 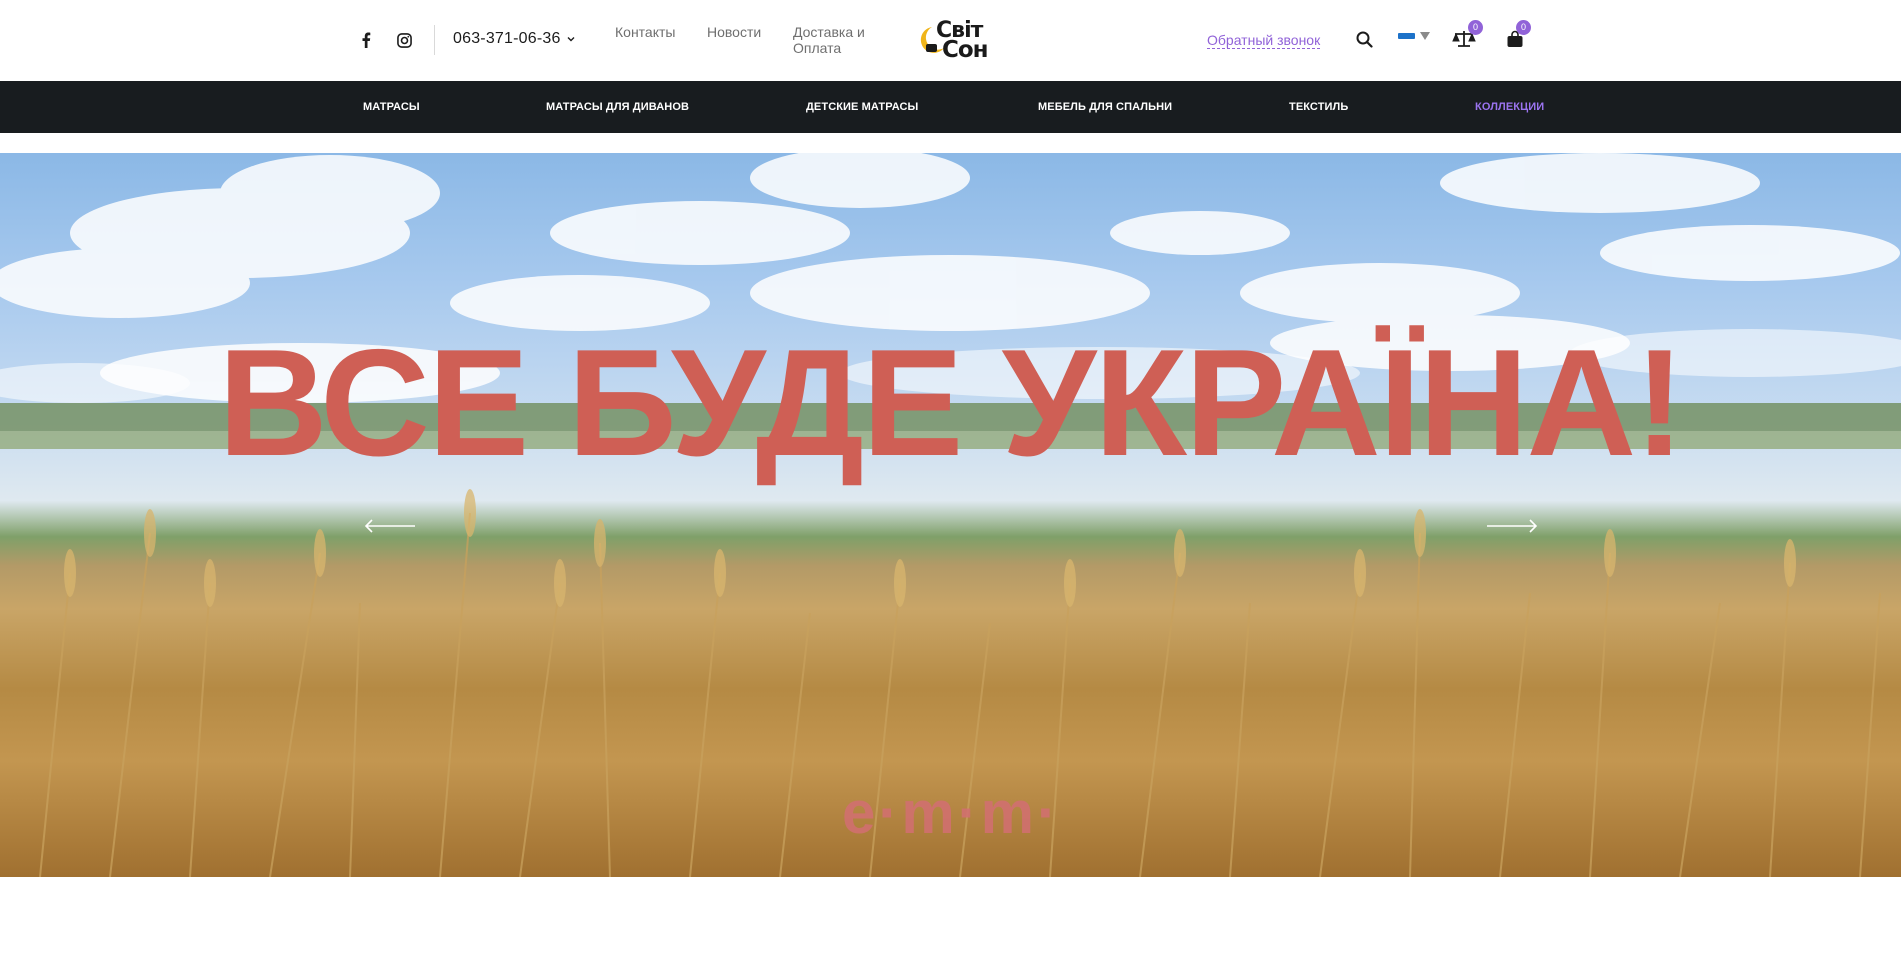 What do you see at coordinates (434, 40) in the screenshot?
I see `header-divider` at bounding box center [434, 40].